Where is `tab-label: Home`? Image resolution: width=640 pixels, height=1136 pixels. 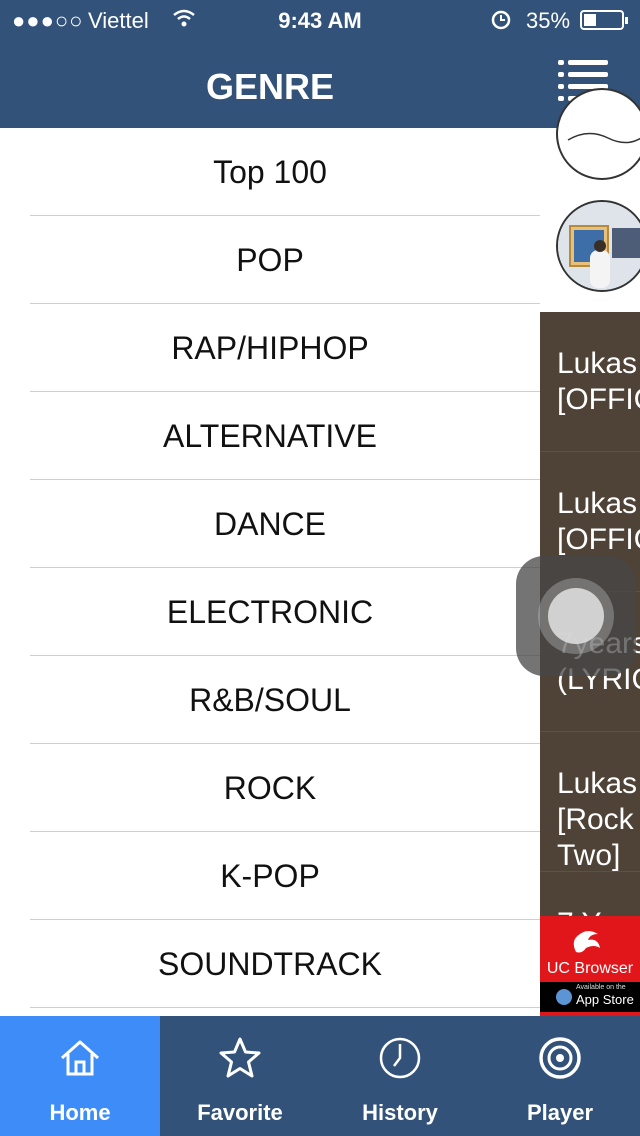
tab-label: Home is located at coordinates (80, 1112).